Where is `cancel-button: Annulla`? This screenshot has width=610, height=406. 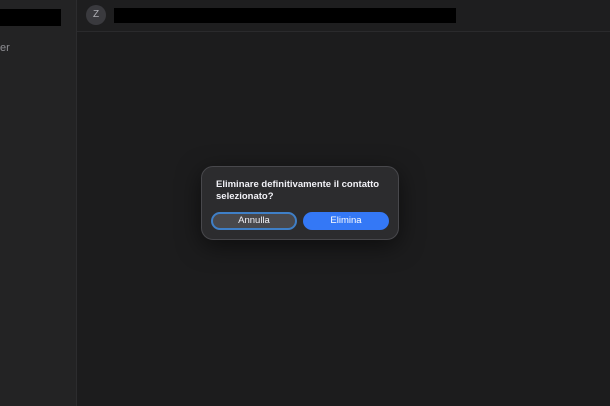
cancel-button: Annulla is located at coordinates (254, 221).